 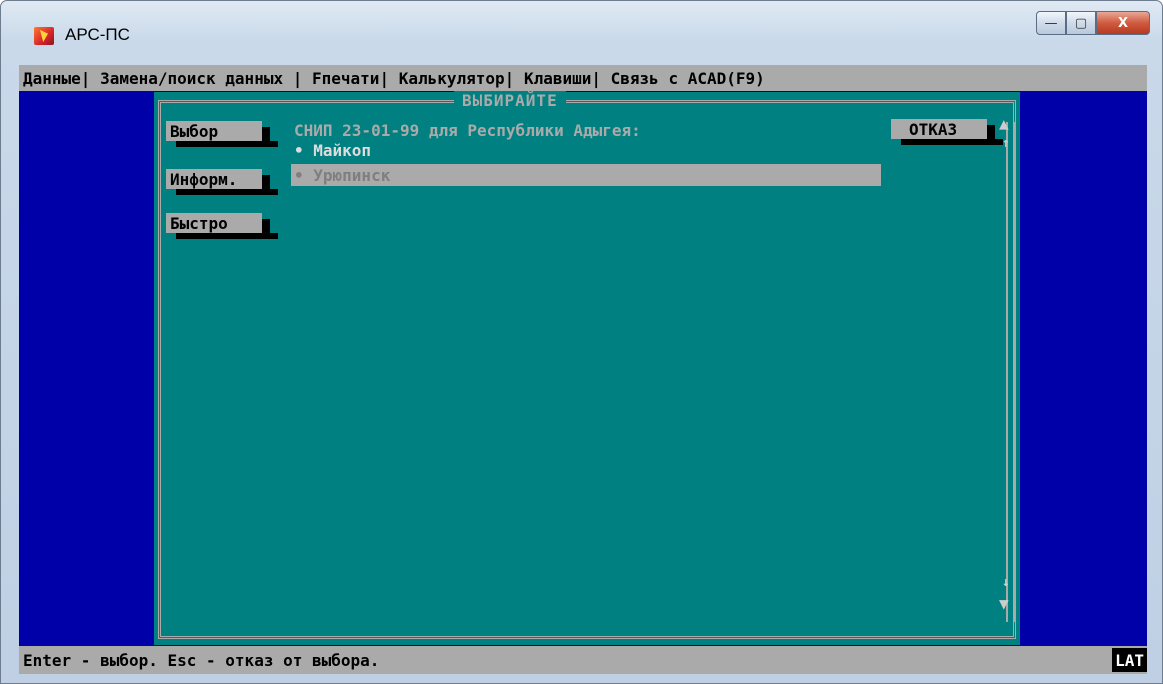 I want to click on scrollbar-track, so click(x=1011, y=372).